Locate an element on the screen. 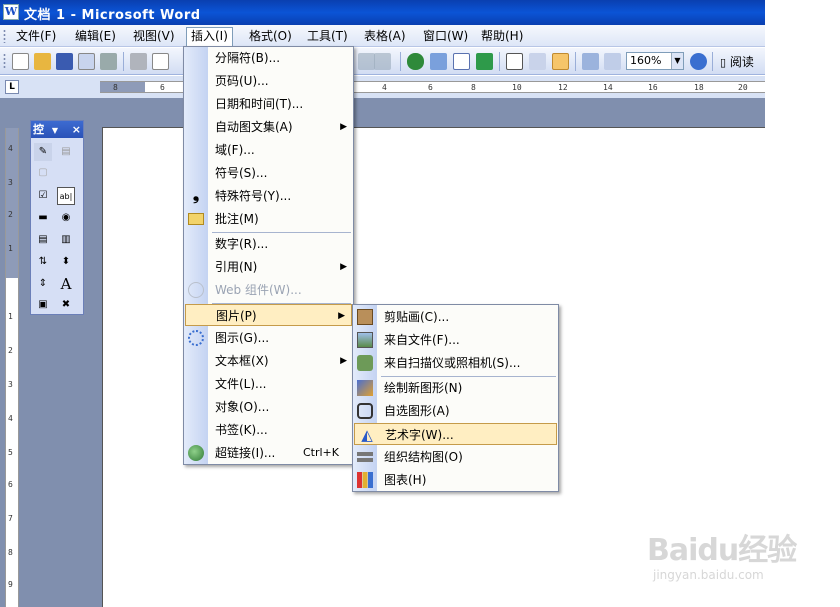 Image resolution: width=840 pixels, height=607 pixels. menu-item-label: 绘制新图形(N) is located at coordinates (423, 388).